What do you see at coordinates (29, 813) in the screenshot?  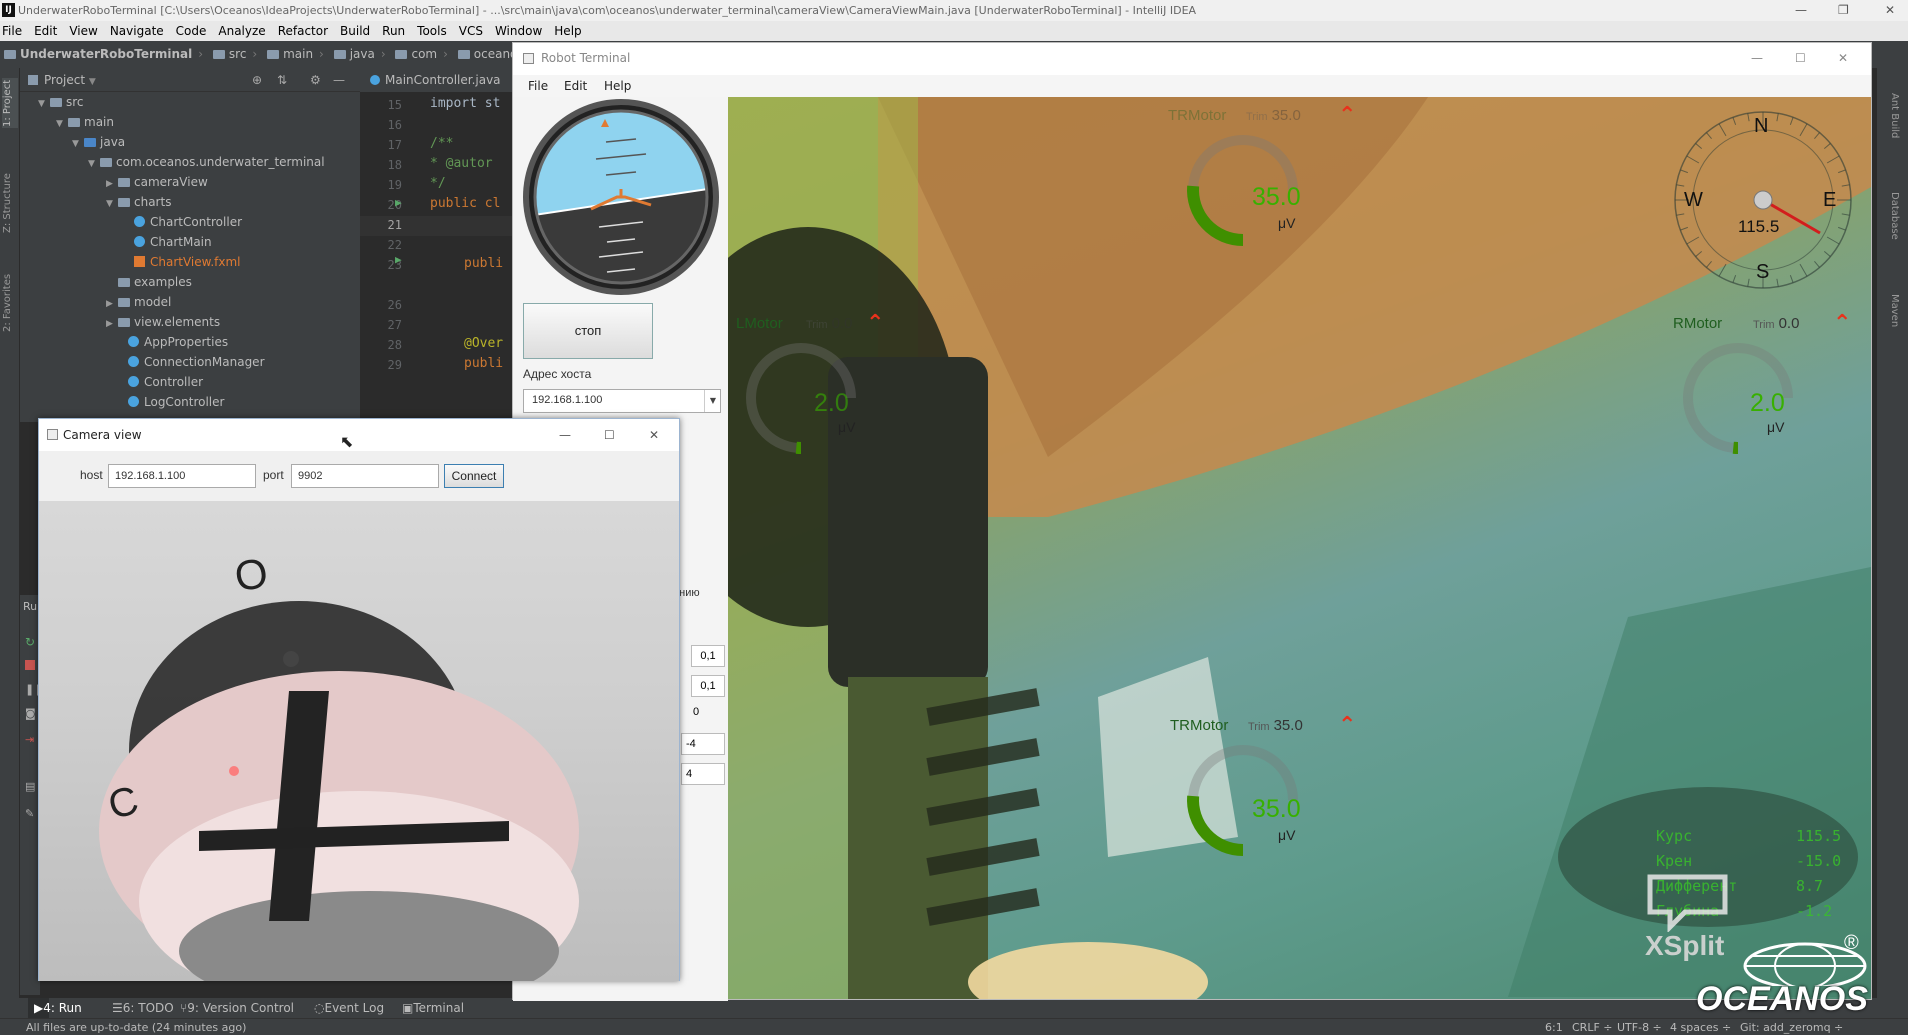 I see `pin-icon: ✎` at bounding box center [29, 813].